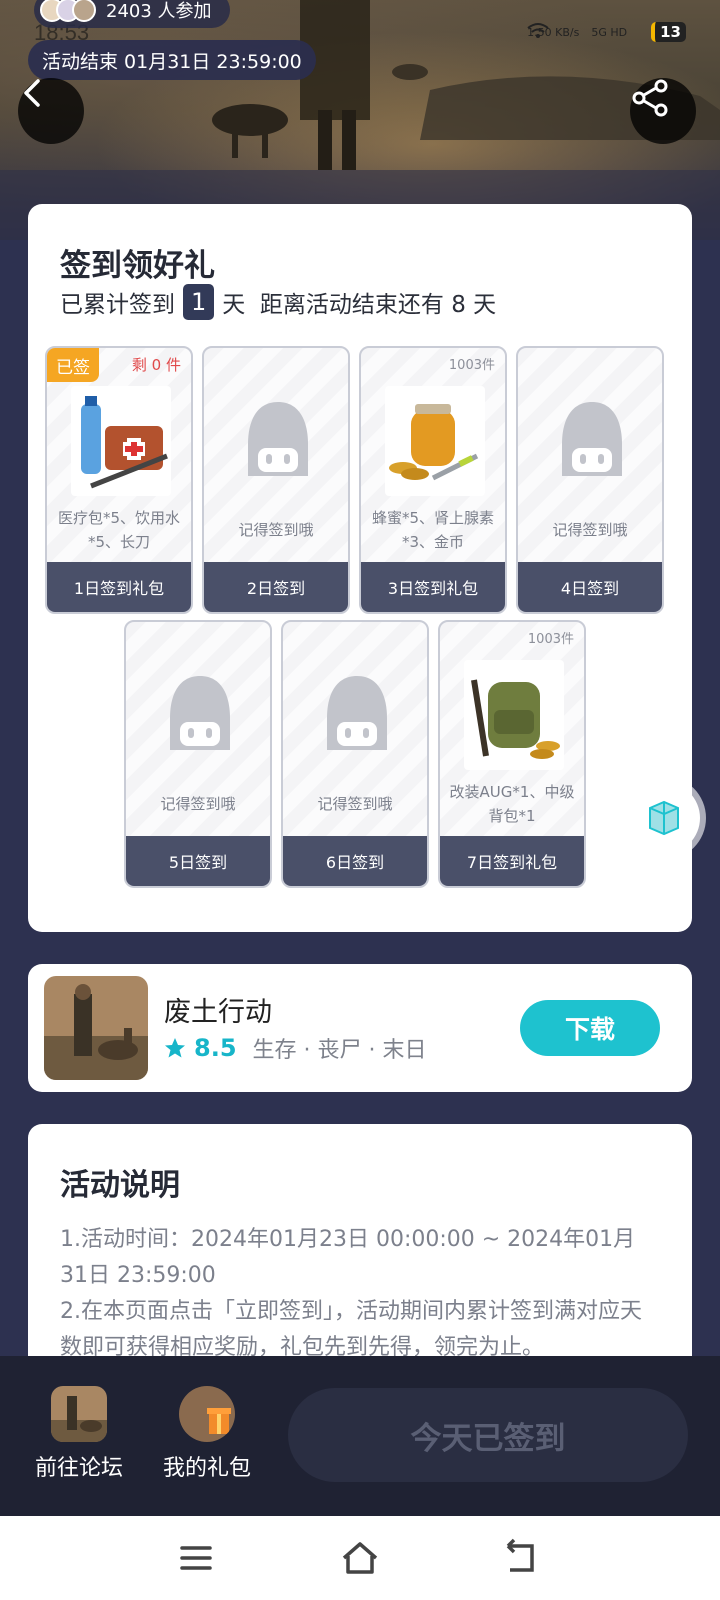 This screenshot has height=1600, width=720. I want to click on participants-pill: 2403 人参加, so click(132, 14).